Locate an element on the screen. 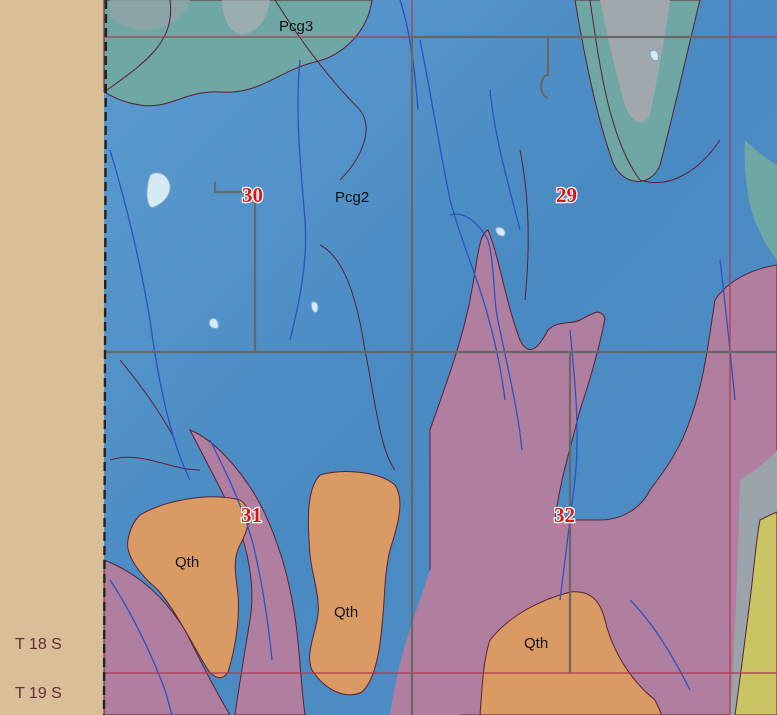  unit-label-pcg3: Pcg3 is located at coordinates (296, 26).